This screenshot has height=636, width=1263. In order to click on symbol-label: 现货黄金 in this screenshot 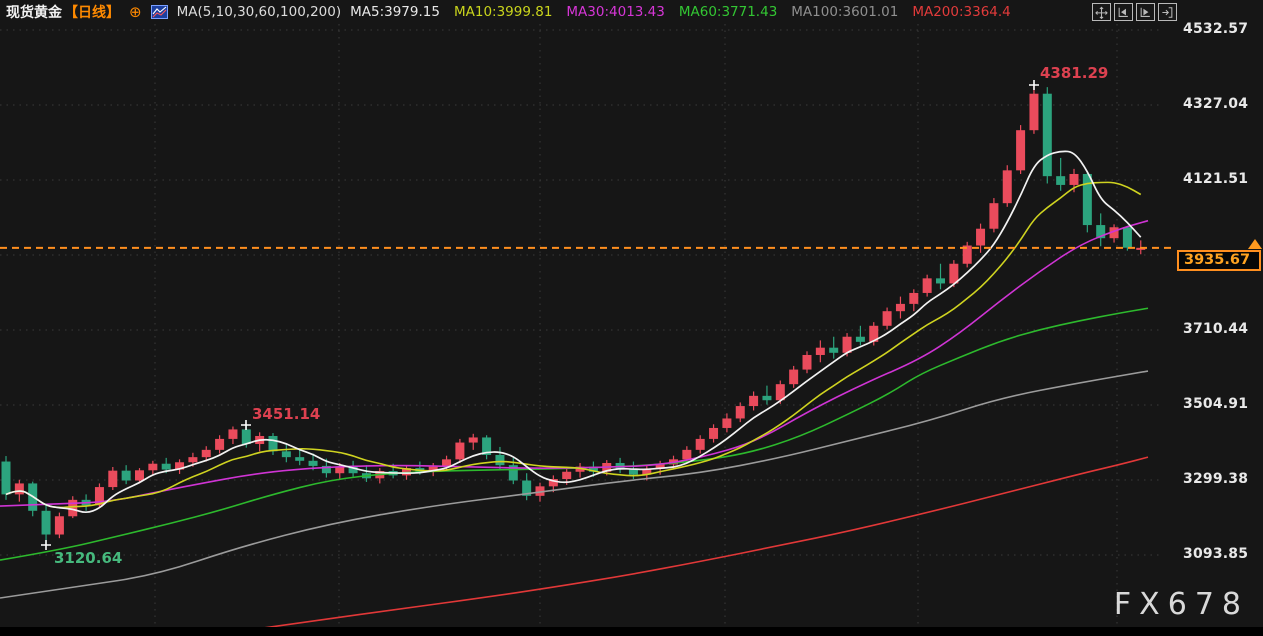, I will do `click(34, 13)`.